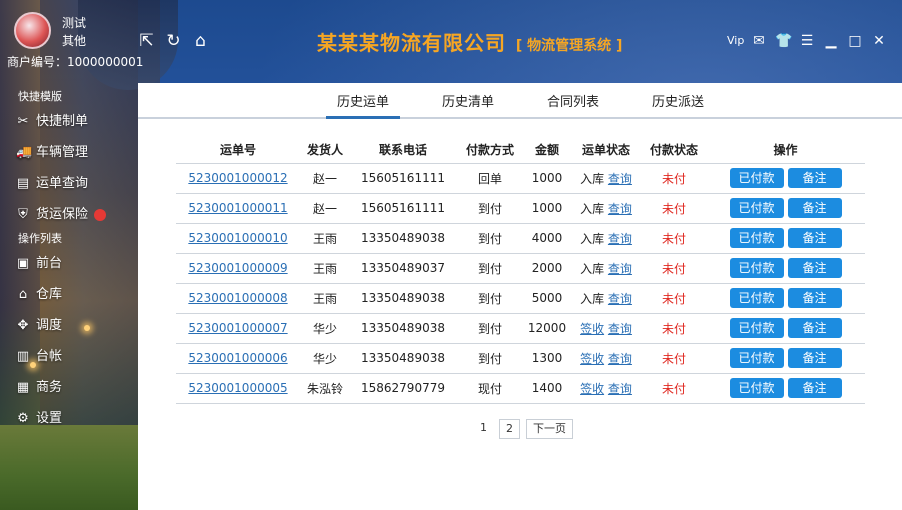 This screenshot has width=902, height=510. Describe the element at coordinates (237, 208) in the screenshot. I see `waybill-number-link: 5230001000011` at that location.